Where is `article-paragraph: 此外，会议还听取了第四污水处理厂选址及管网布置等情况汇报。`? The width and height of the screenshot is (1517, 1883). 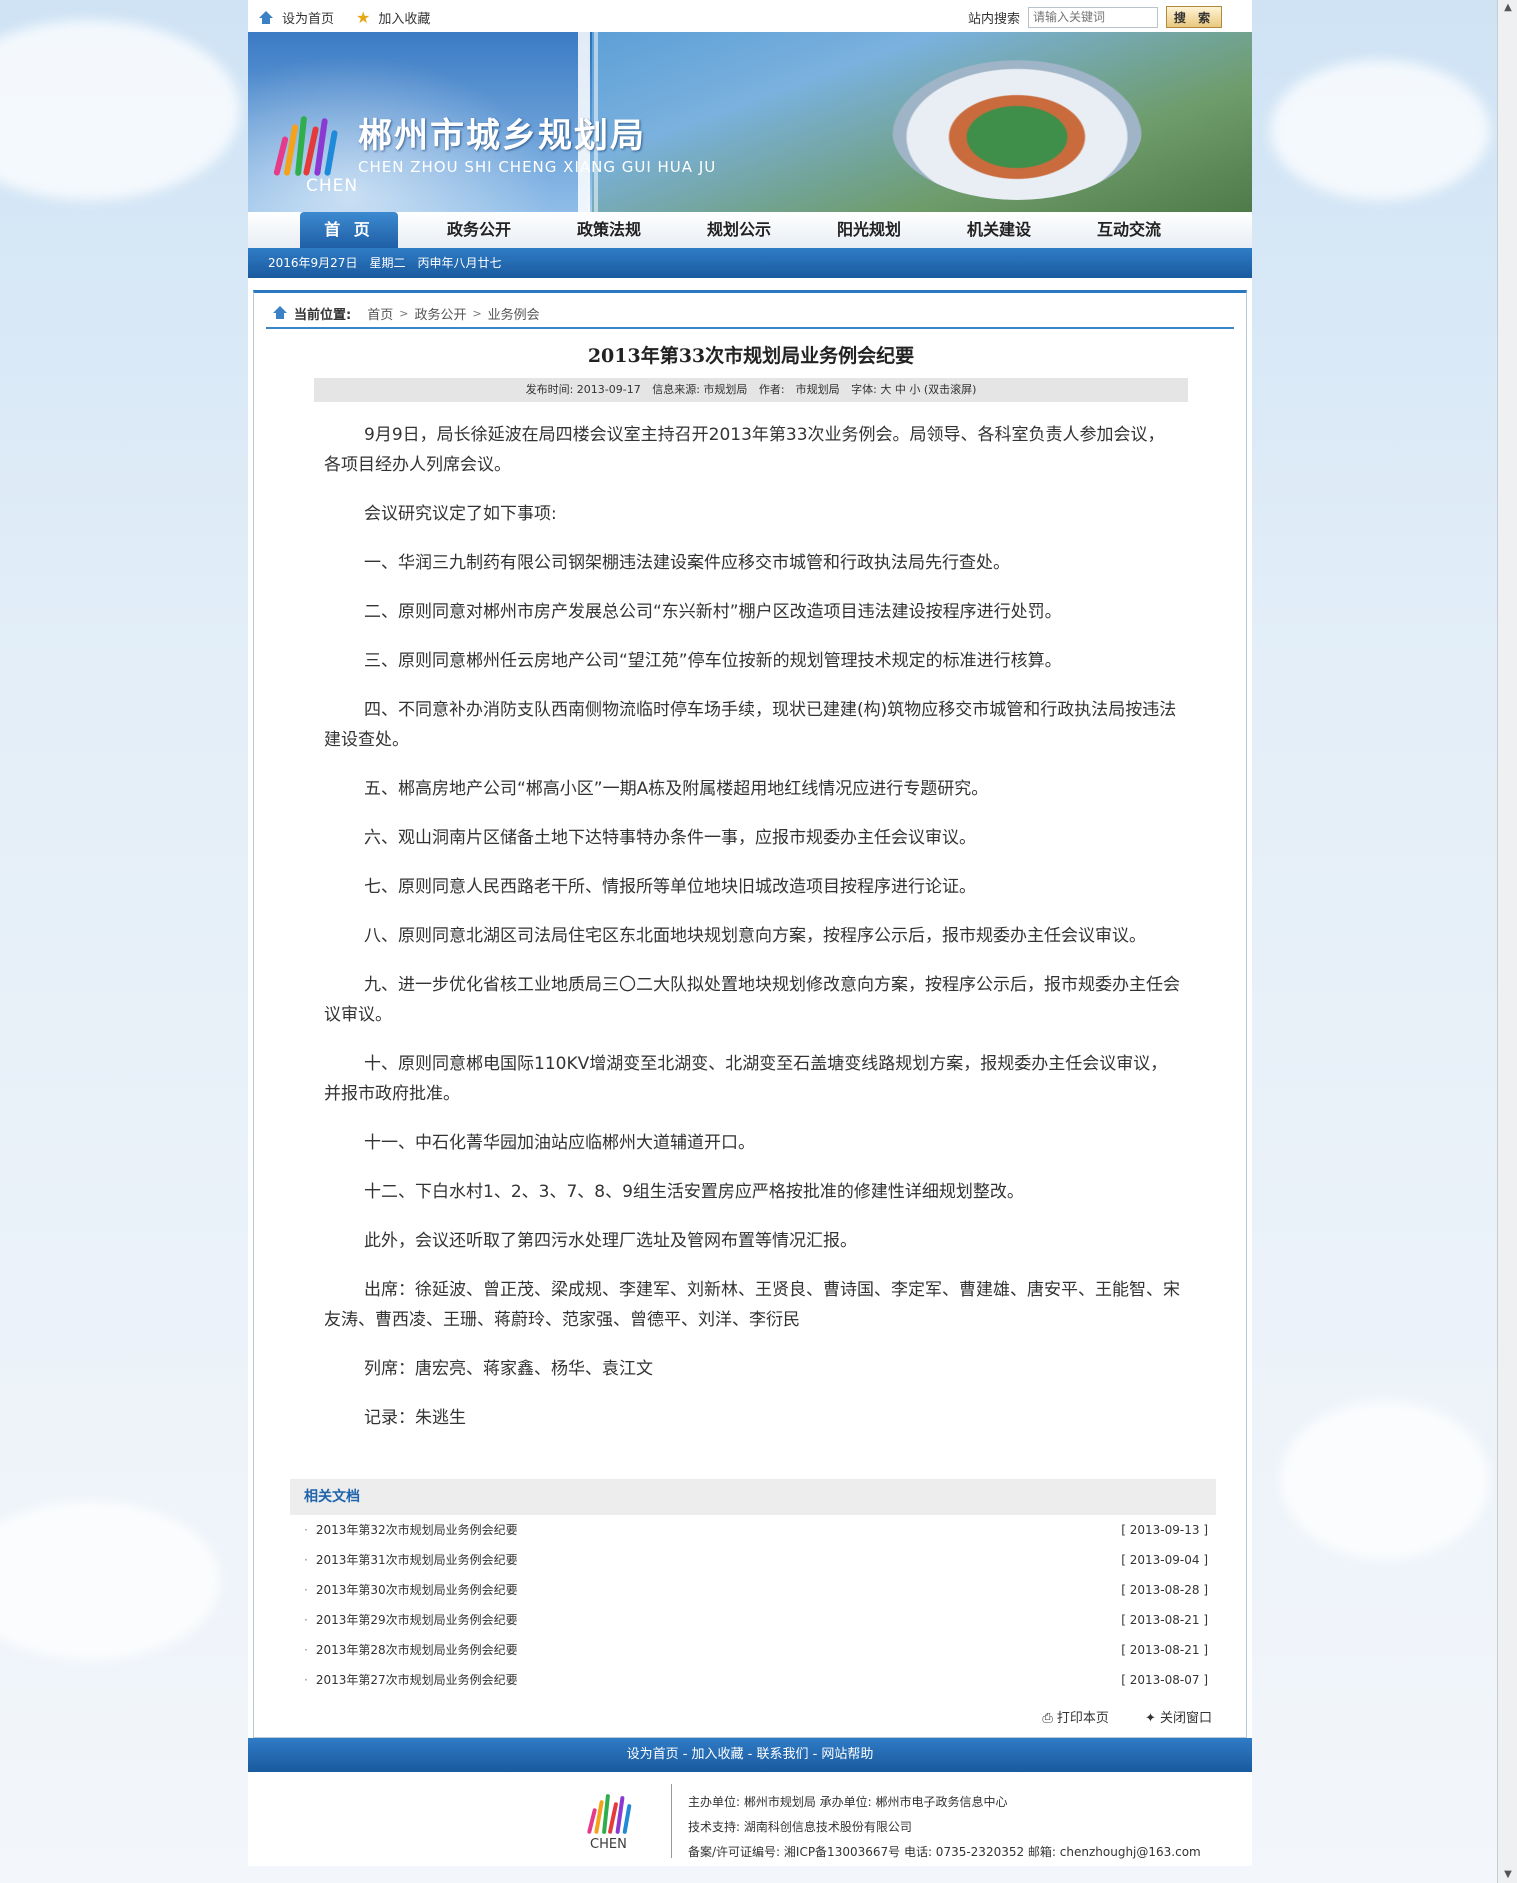
article-paragraph: 此外，会议还听取了第四污水处理厂选址及管网布置等情况汇报。 is located at coordinates (610, 1241).